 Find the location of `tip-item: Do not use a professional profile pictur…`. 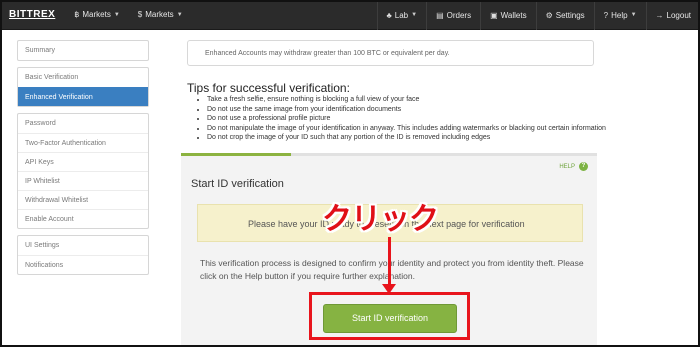

tip-item: Do not use a professional profile pictur… is located at coordinates (406, 119).